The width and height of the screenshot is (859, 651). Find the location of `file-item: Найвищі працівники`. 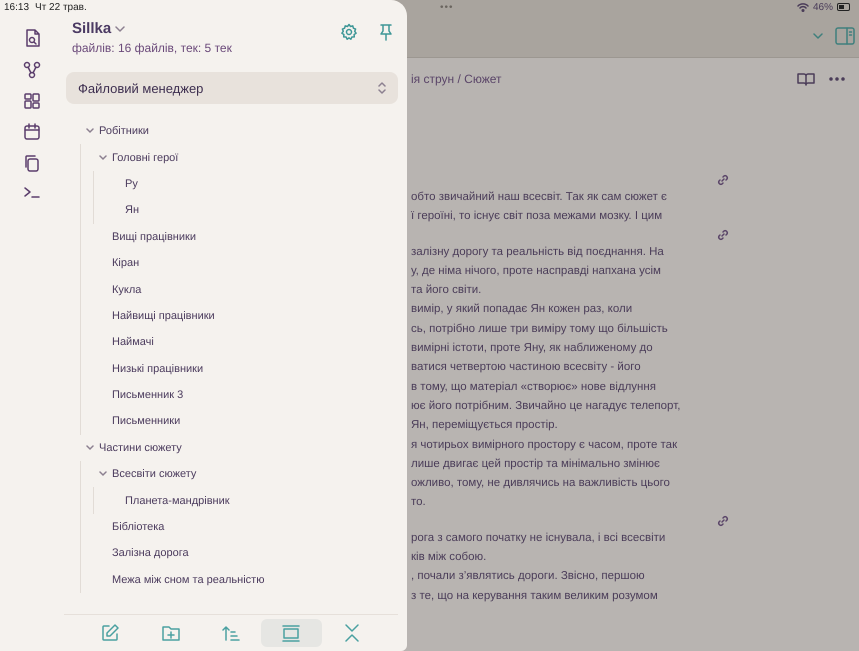

file-item: Найвищі працівники is located at coordinates (151, 316).